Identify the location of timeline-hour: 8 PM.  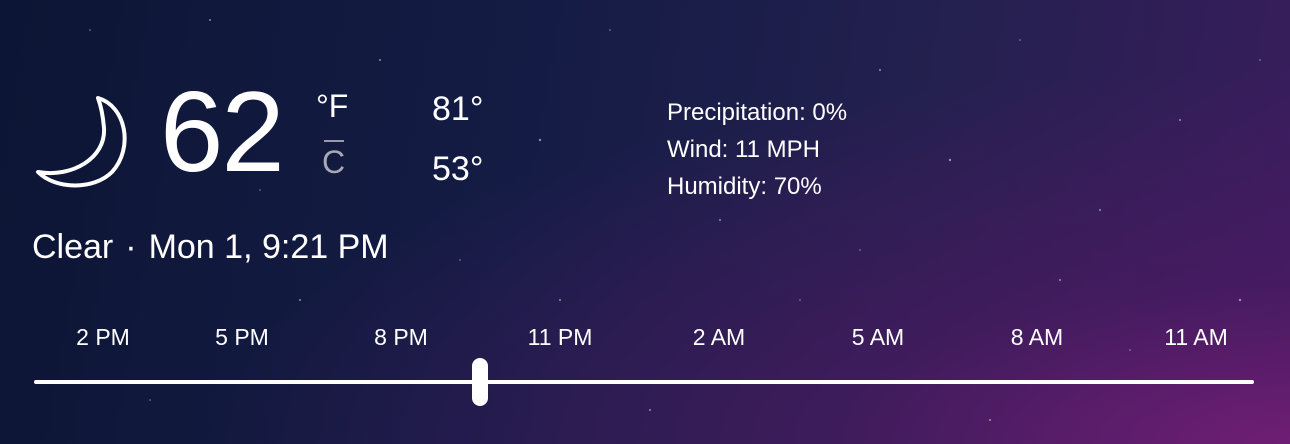
(401, 337).